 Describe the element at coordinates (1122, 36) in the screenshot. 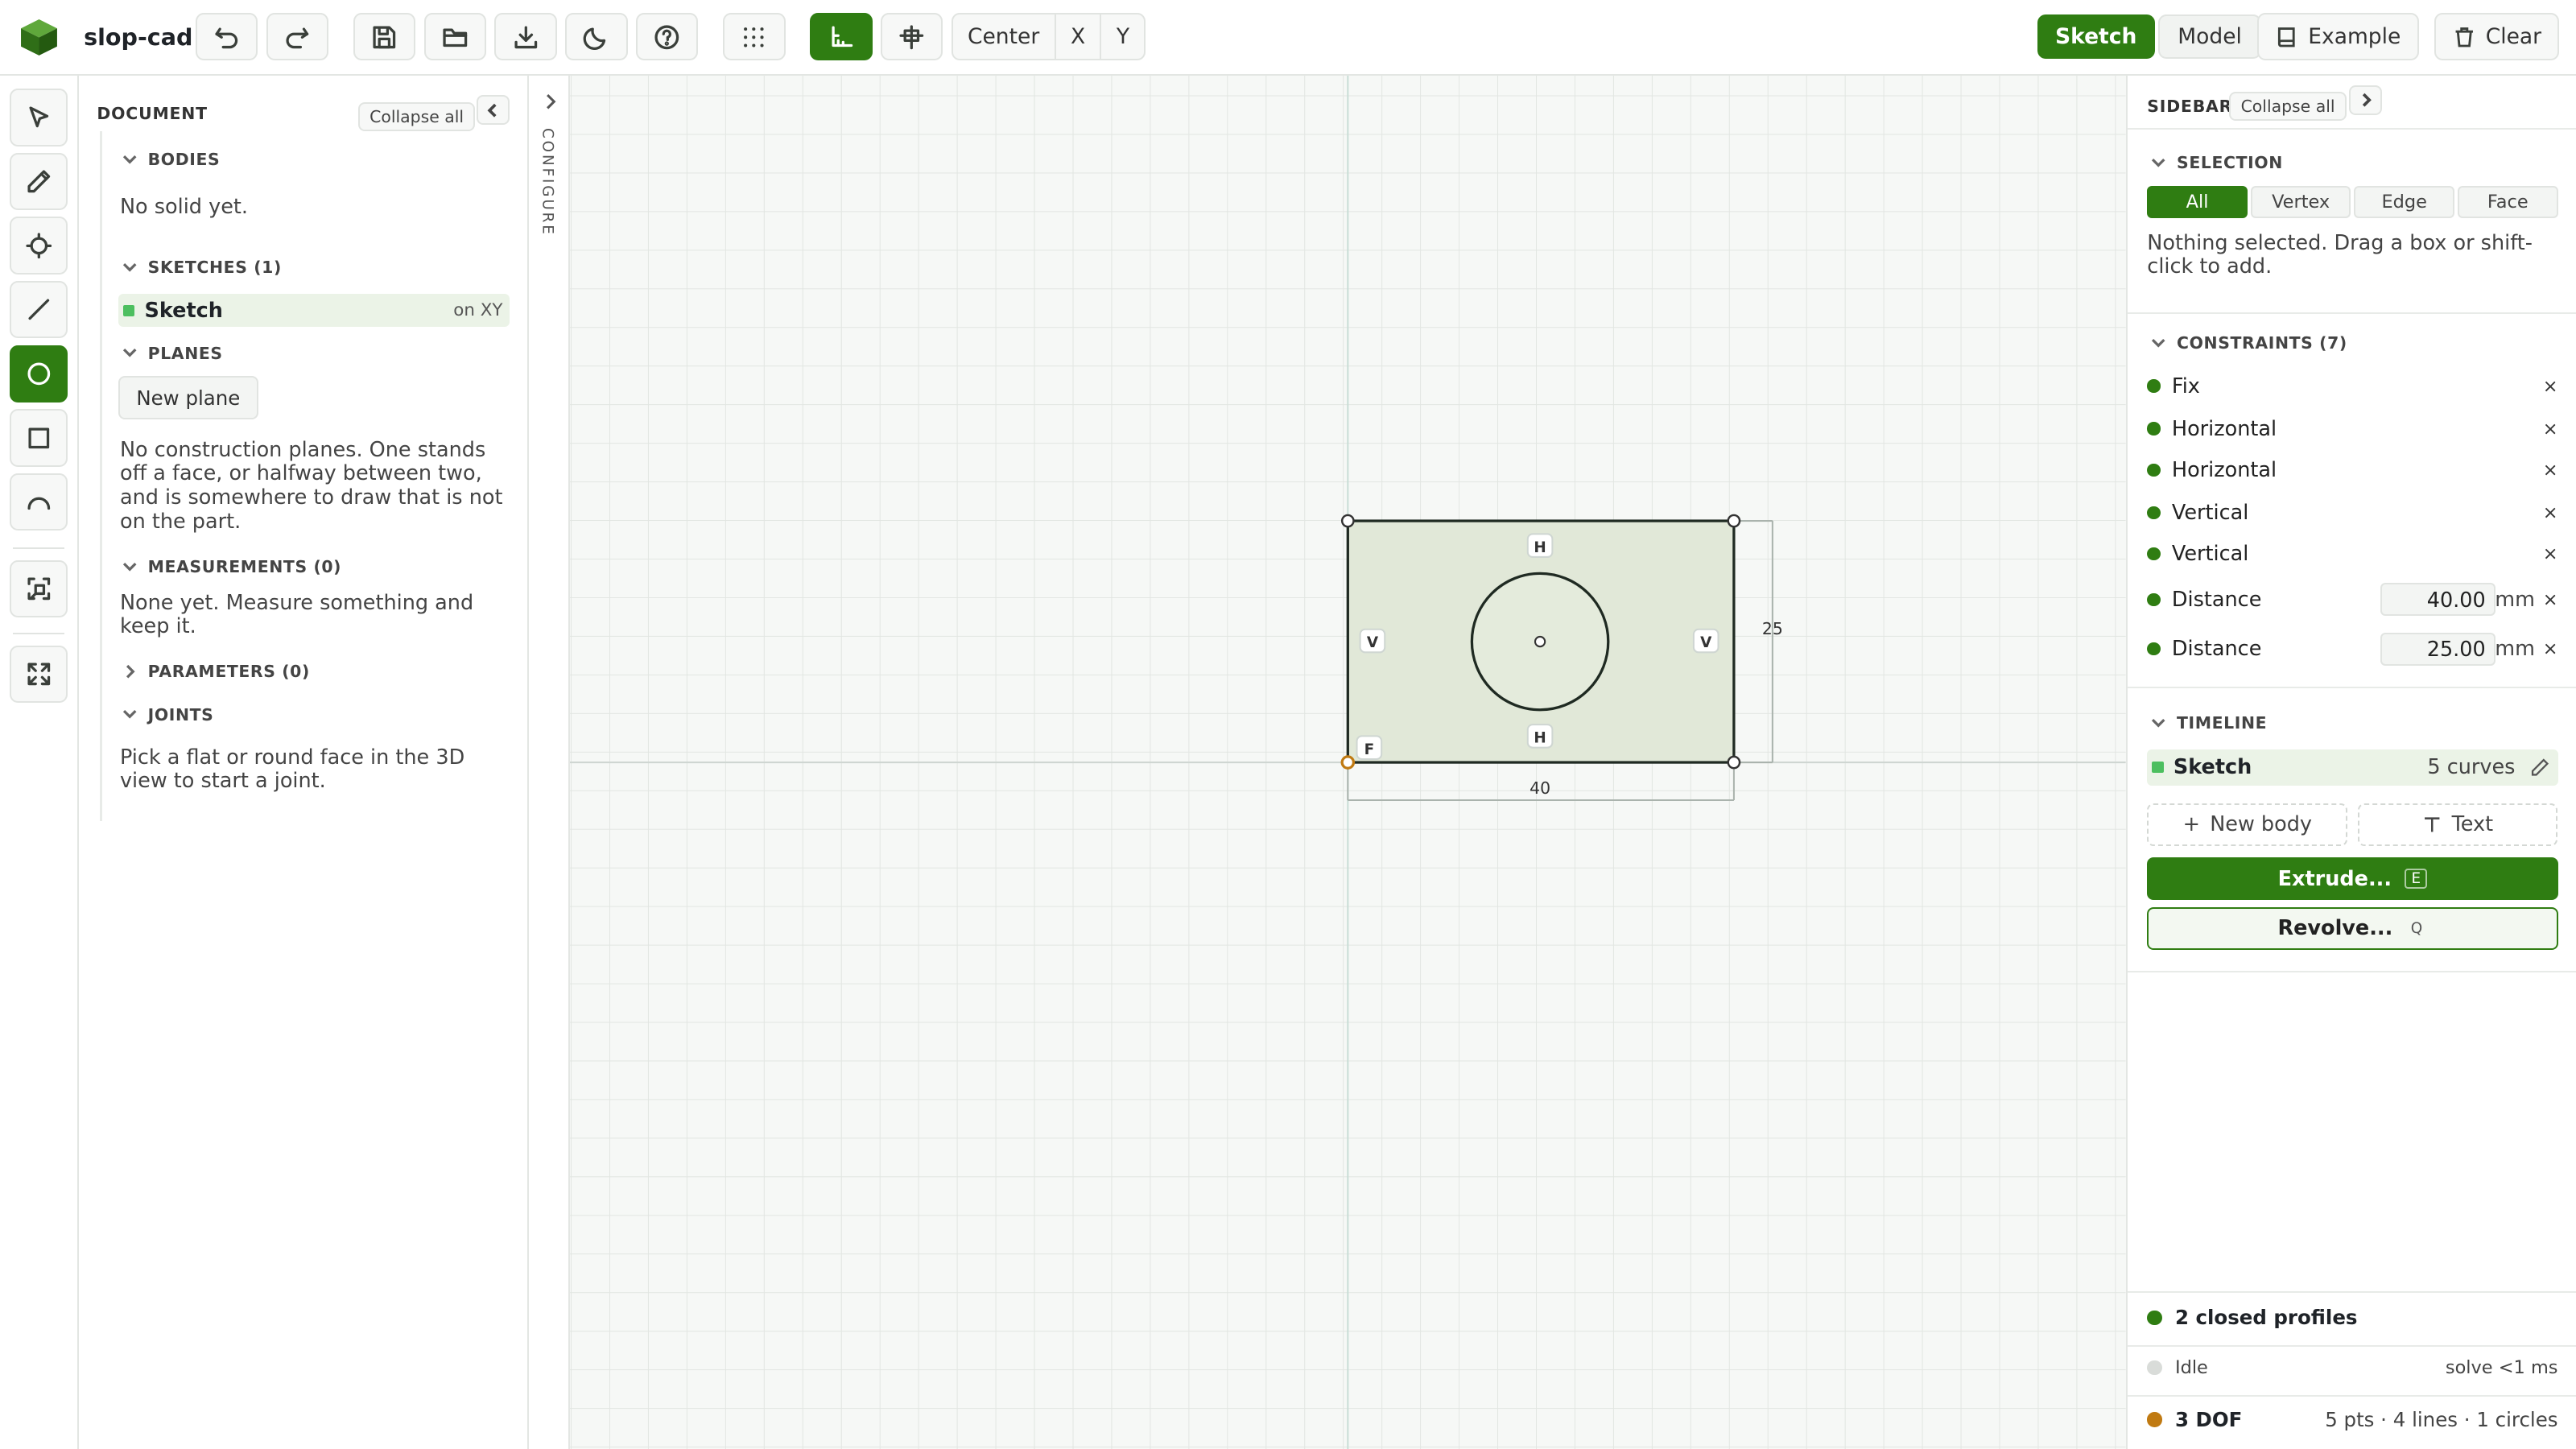

I see `snap-y-option: Y` at that location.